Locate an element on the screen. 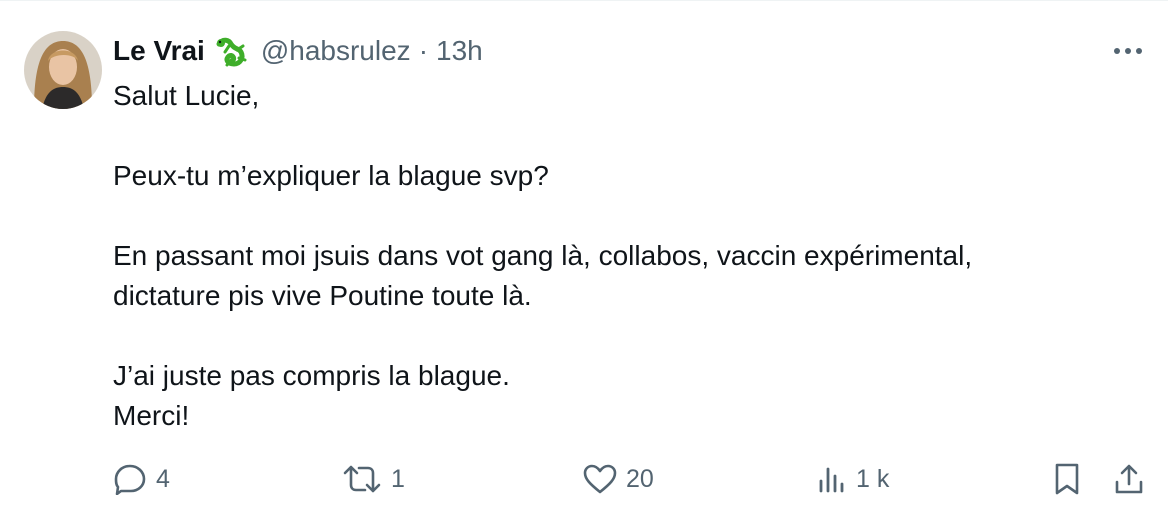  more-options-button is located at coordinates (1128, 51).